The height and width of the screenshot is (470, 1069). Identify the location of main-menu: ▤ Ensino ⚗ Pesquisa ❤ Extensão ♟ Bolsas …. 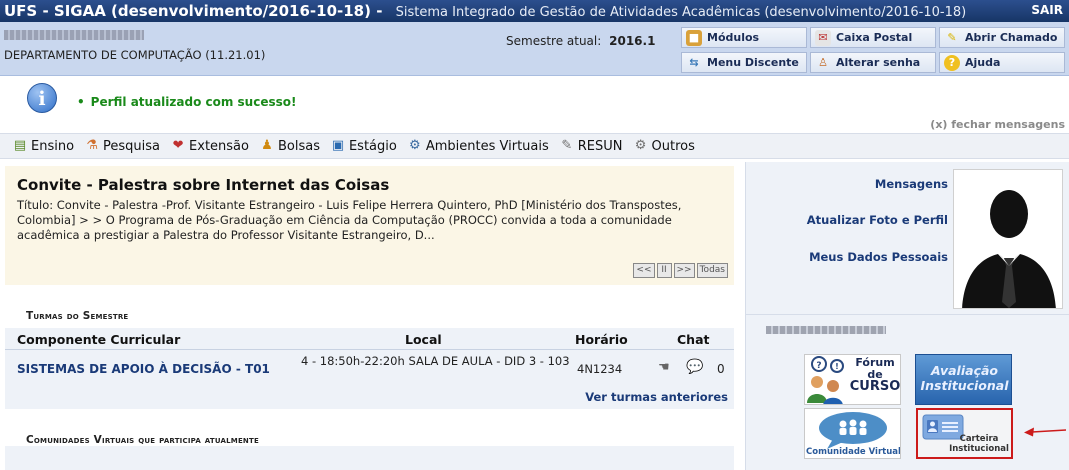
(534, 146).